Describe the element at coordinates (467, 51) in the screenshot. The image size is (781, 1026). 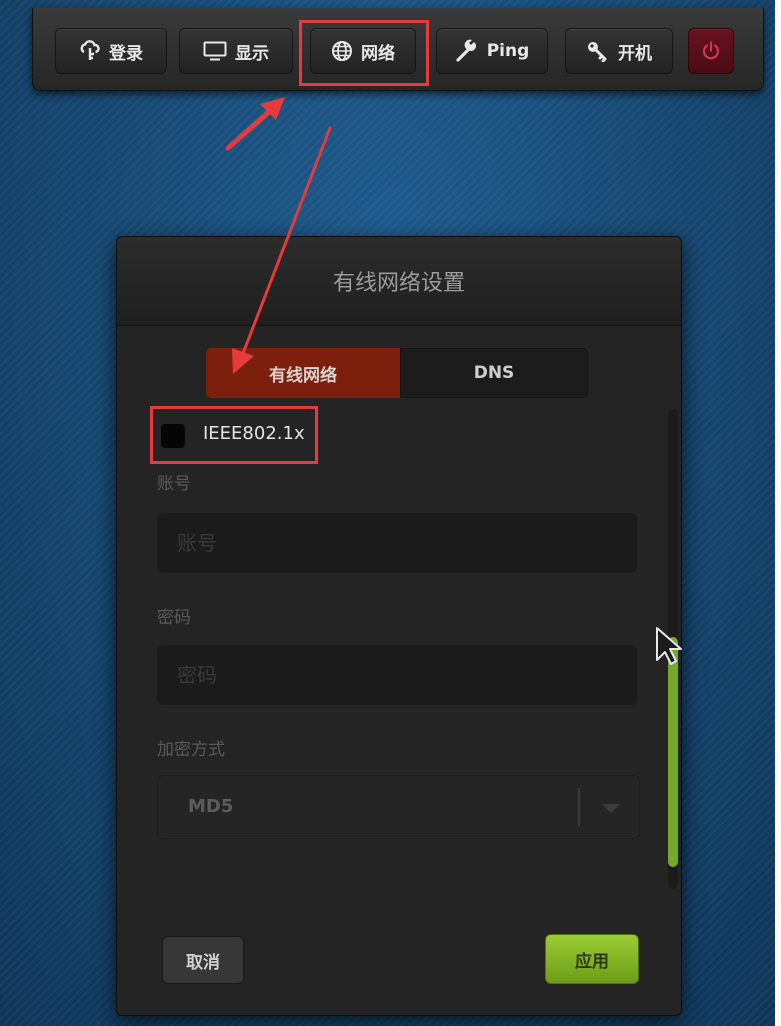
I see `wrench-icon` at that location.